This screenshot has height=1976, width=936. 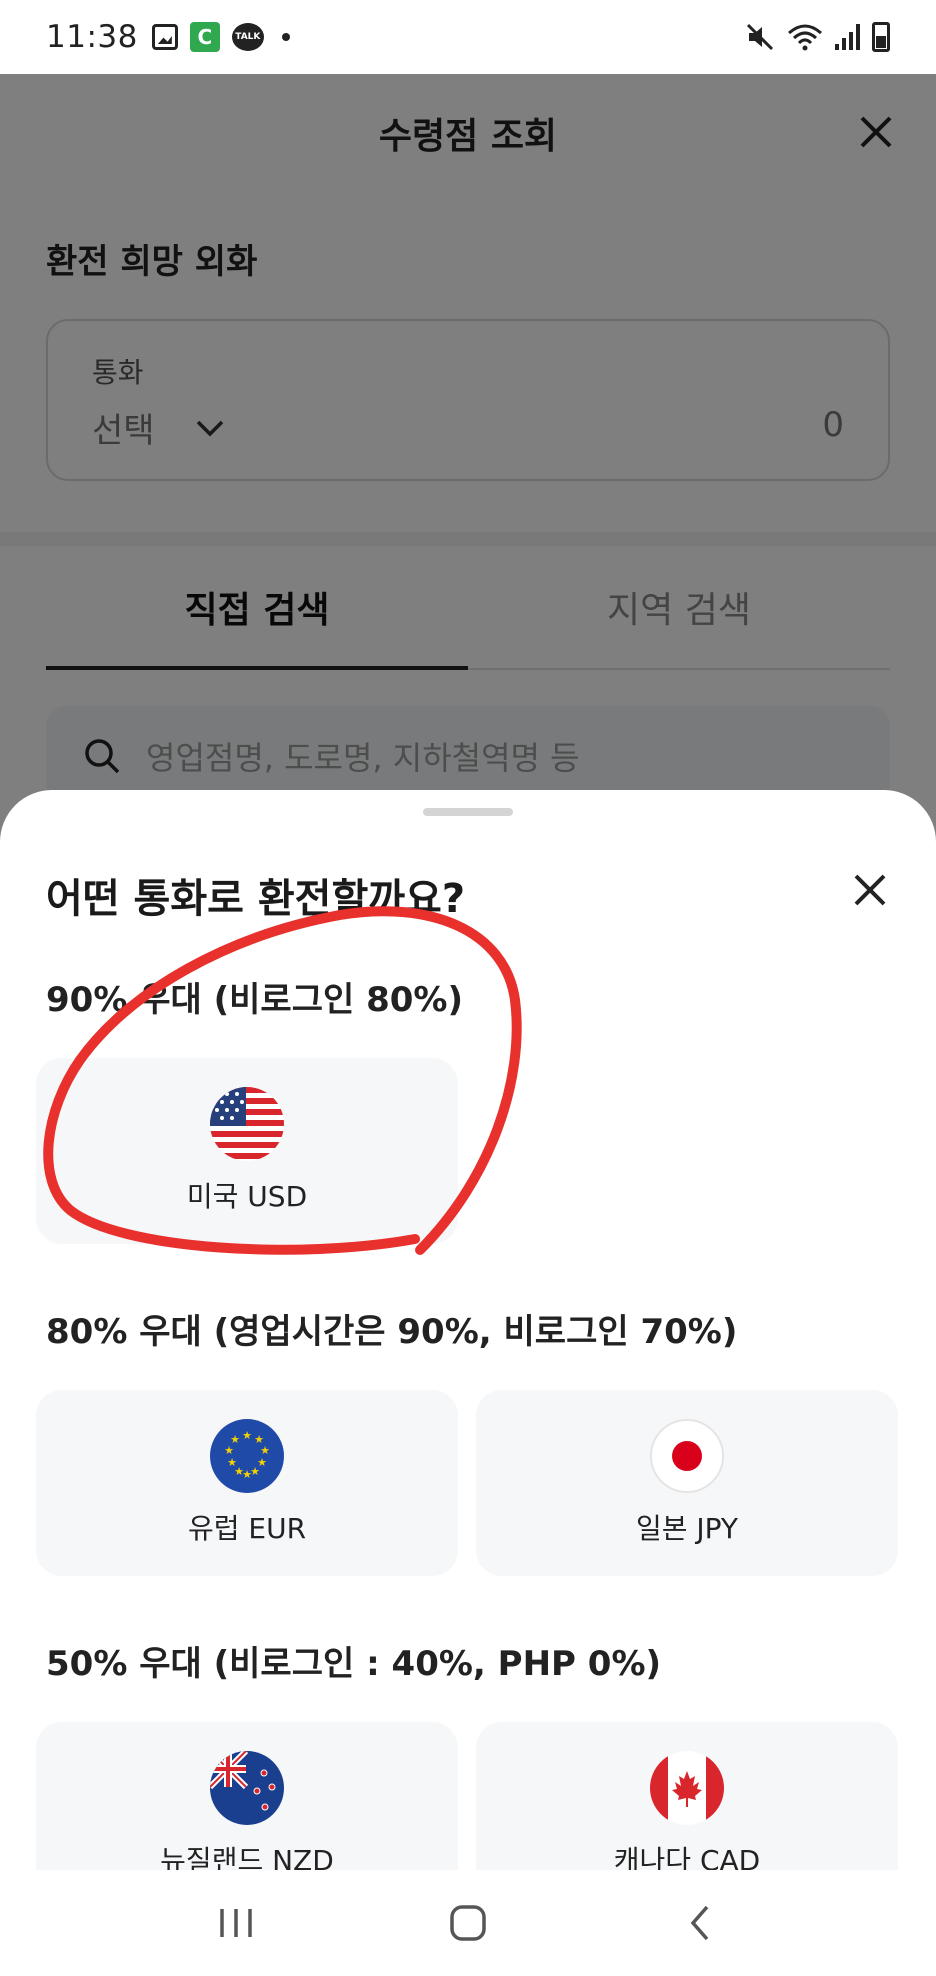 What do you see at coordinates (164, 37) in the screenshot?
I see `gallery-icon` at bounding box center [164, 37].